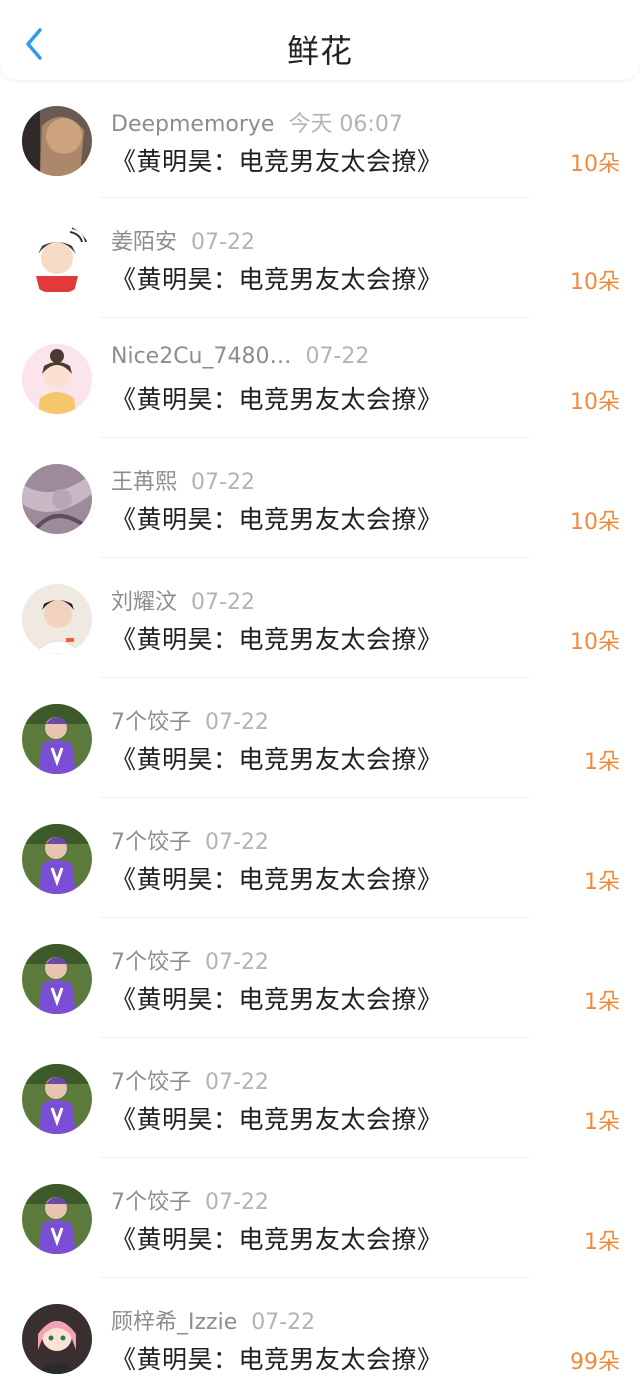  Describe the element at coordinates (320, 139) in the screenshot. I see `list-item: Deepmemorye 今天 06:07 《黄明昊：电竞男友太会撩》 10朵` at that location.